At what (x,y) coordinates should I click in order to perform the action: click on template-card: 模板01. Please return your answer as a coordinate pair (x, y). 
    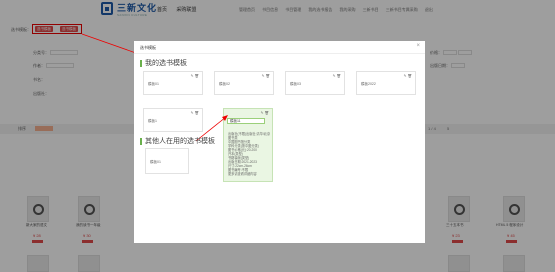
    Looking at the image, I should click on (167, 161).